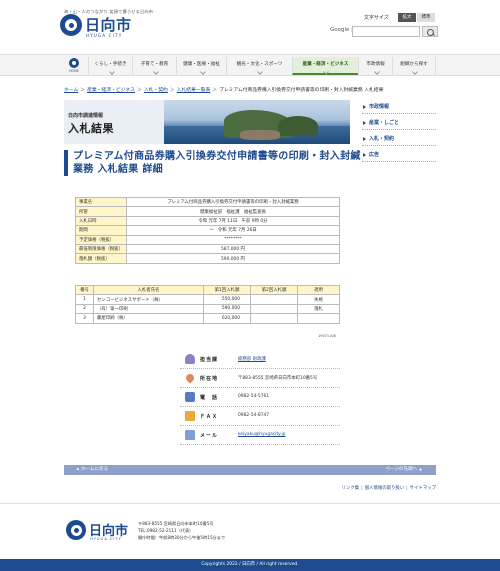 This screenshot has height=571, width=500. Describe the element at coordinates (74, 71) in the screenshot. I see `nav-home-label: HOME` at that location.